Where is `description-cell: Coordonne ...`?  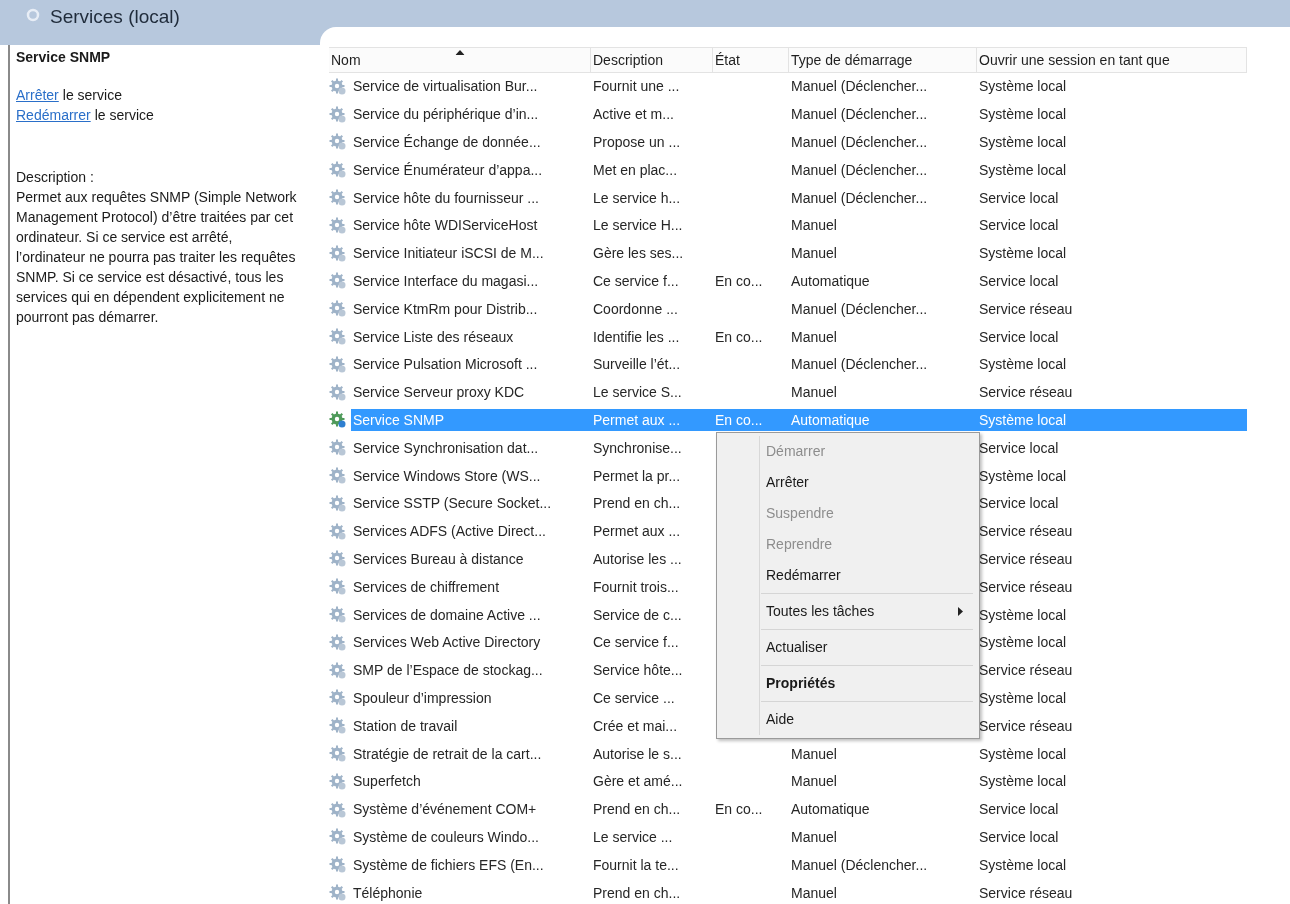 description-cell: Coordonne ... is located at coordinates (635, 308).